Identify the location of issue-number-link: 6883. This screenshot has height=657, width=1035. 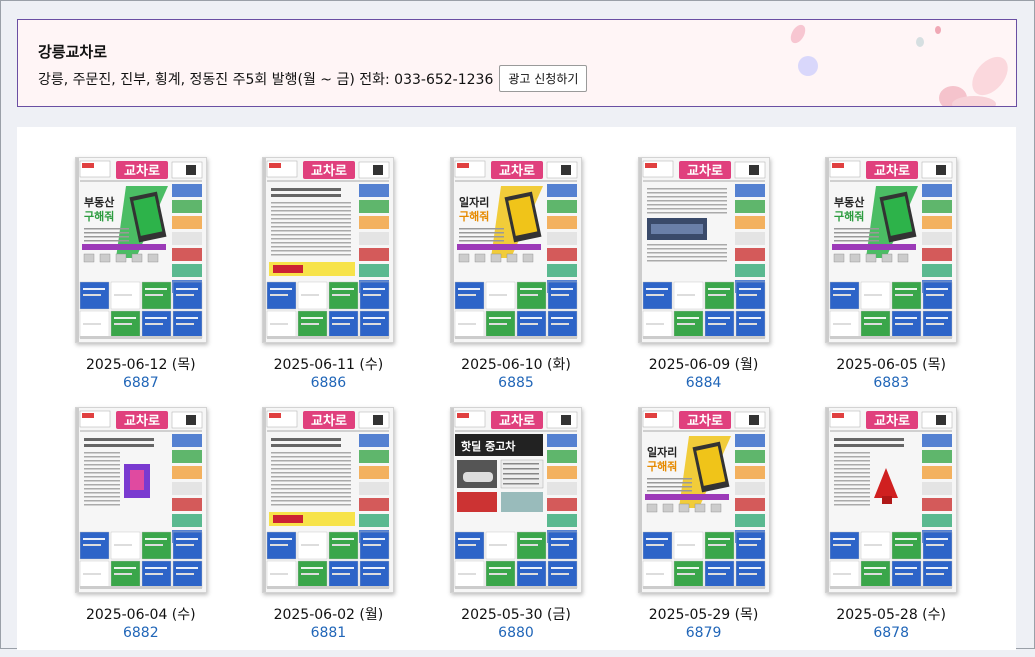
(891, 383).